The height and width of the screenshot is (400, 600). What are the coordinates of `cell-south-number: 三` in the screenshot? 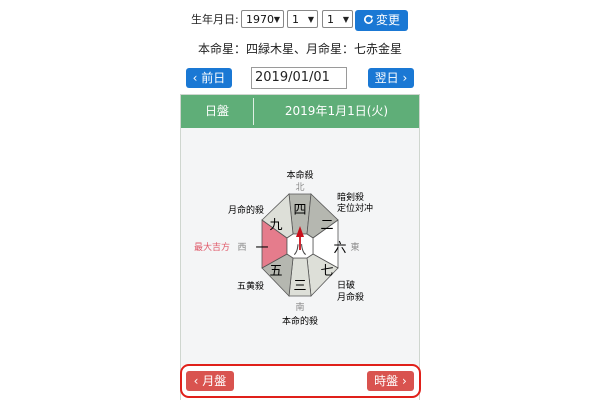 It's located at (299, 286).